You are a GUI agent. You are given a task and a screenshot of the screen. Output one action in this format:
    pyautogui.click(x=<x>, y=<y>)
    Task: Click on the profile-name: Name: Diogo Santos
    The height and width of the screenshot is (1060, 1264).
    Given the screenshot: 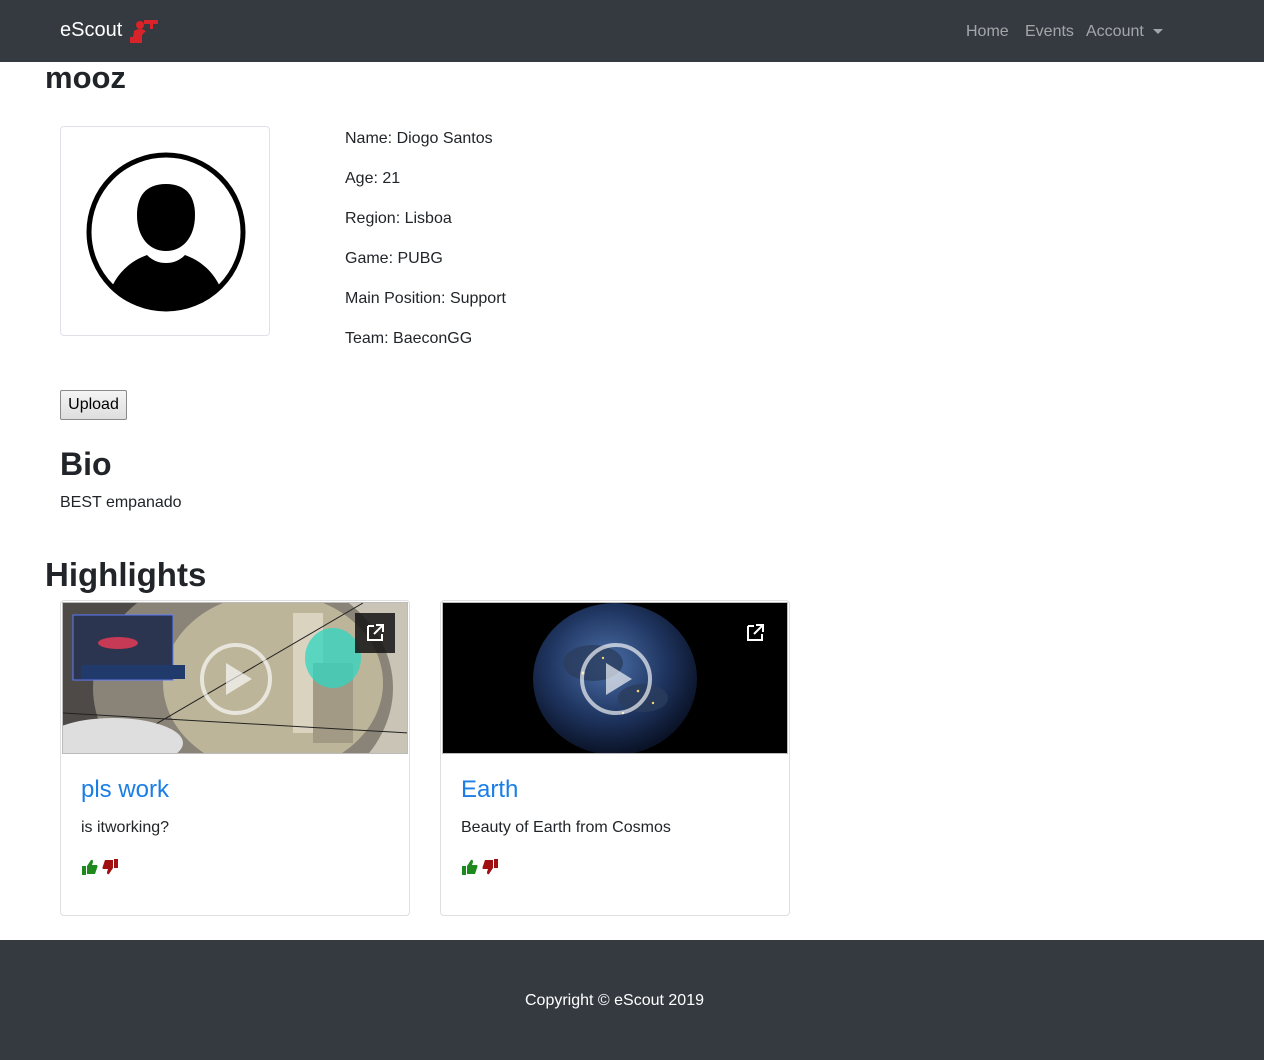 What is the action you would take?
    pyautogui.click(x=419, y=138)
    